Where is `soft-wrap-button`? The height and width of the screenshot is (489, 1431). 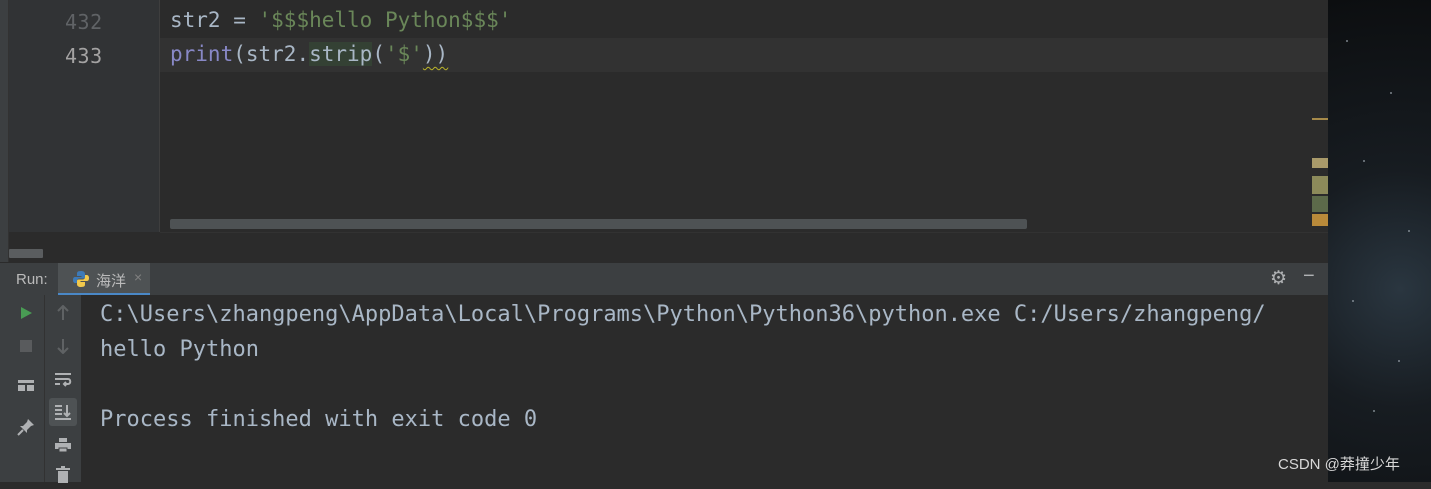
soft-wrap-button is located at coordinates (63, 379).